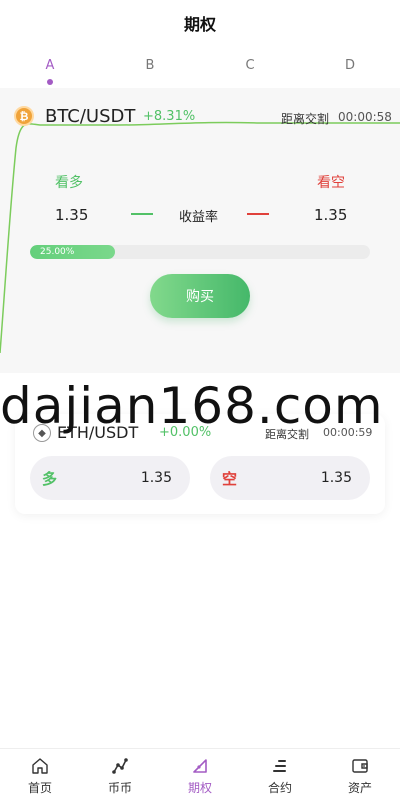  I want to click on tab-d: D, so click(350, 65).